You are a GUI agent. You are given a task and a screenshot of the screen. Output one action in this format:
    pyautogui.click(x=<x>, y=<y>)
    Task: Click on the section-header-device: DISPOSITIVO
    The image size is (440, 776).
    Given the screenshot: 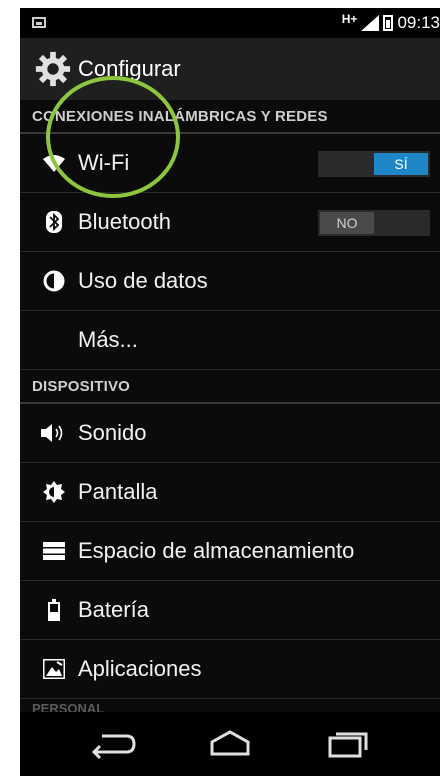 What is the action you would take?
    pyautogui.click(x=230, y=387)
    